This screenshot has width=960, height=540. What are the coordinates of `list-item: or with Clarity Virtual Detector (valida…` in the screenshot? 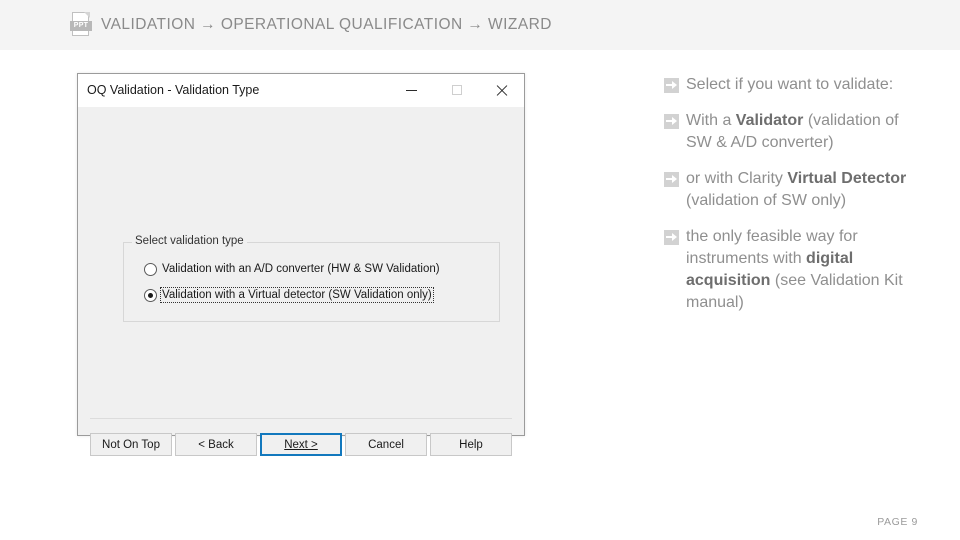 It's located at (787, 190).